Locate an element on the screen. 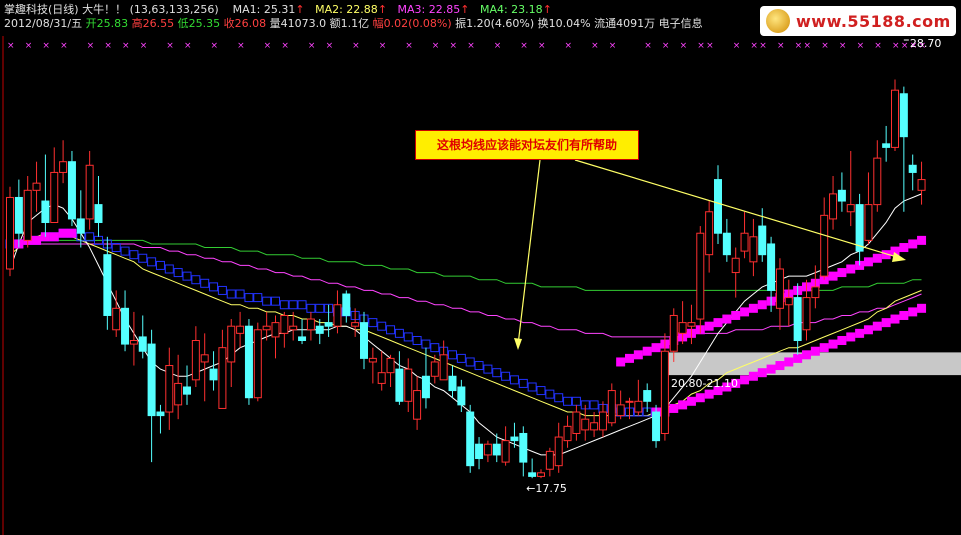  arrow-line-left is located at coordinates (529, 252).